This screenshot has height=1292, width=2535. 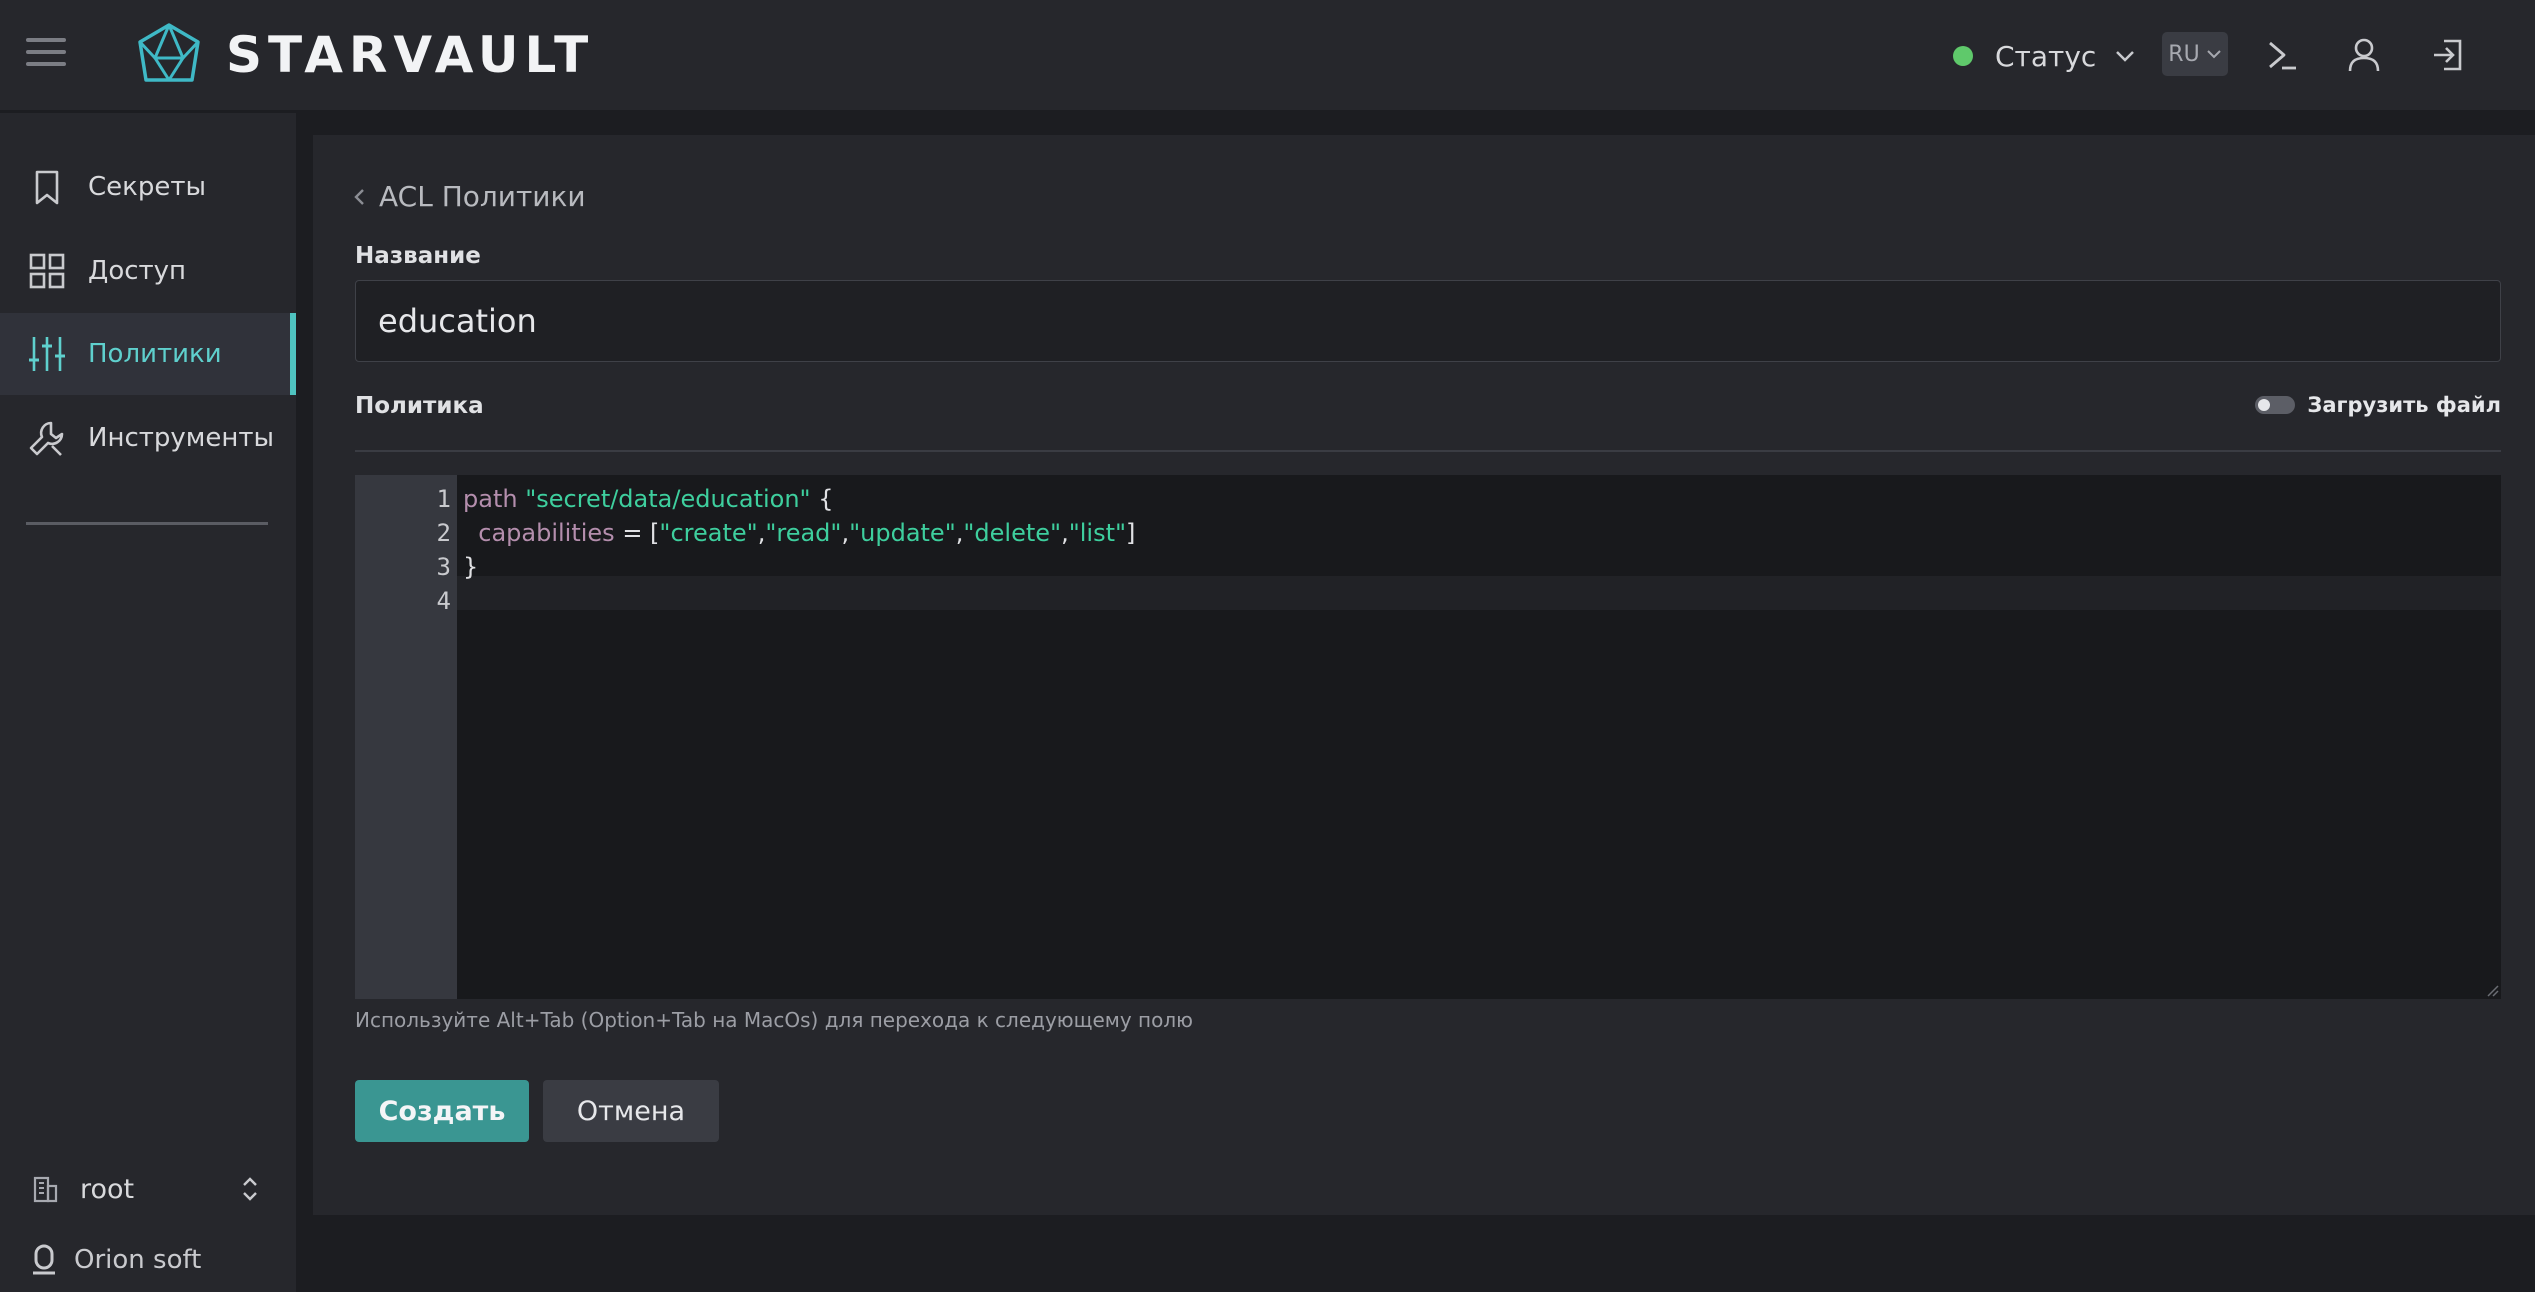 I want to click on upload-file-label: Загрузить файл, so click(x=2404, y=405).